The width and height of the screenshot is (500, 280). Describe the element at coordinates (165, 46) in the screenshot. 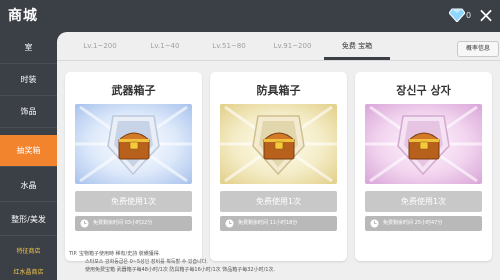

I see `tab-lv1-40: Lv.1~40` at that location.